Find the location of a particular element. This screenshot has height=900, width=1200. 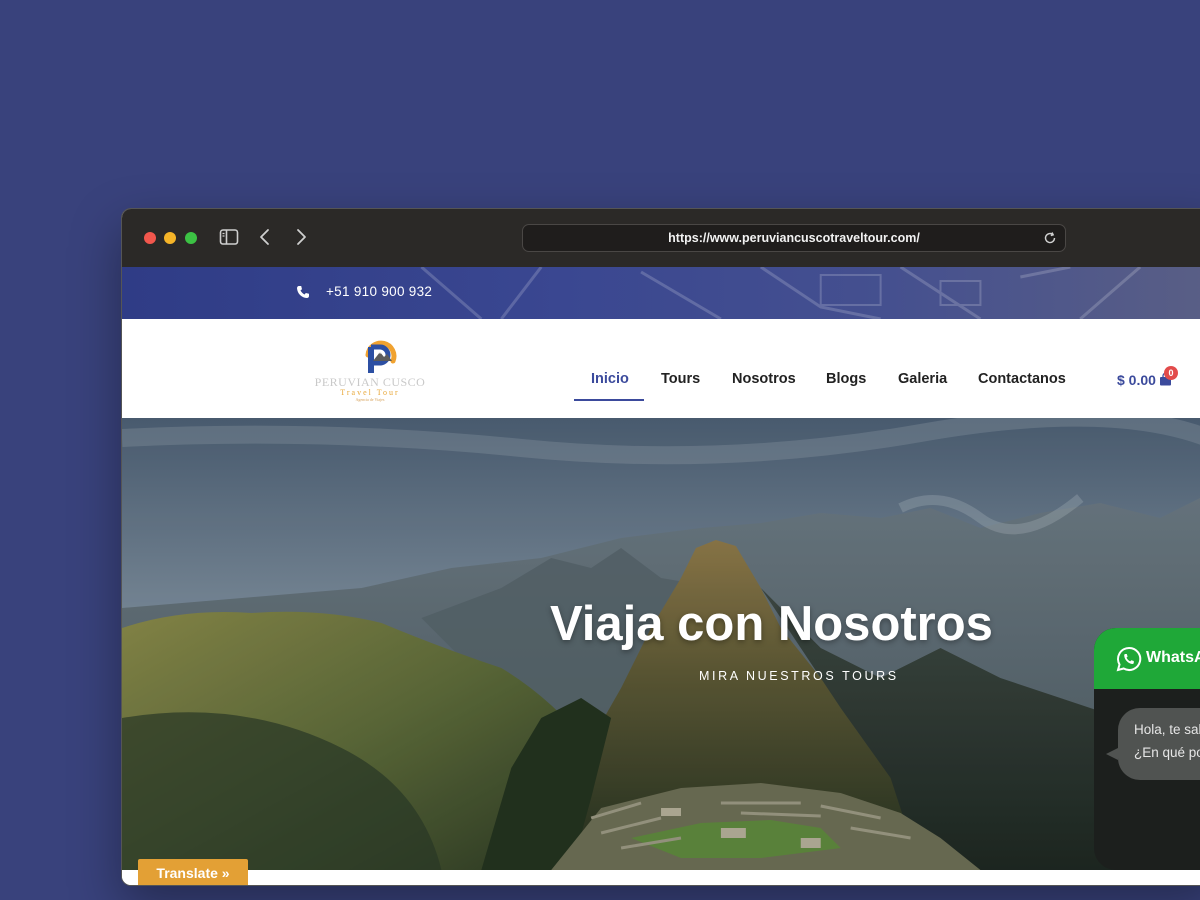

cart-total: $ 0.00 is located at coordinates (1136, 380).